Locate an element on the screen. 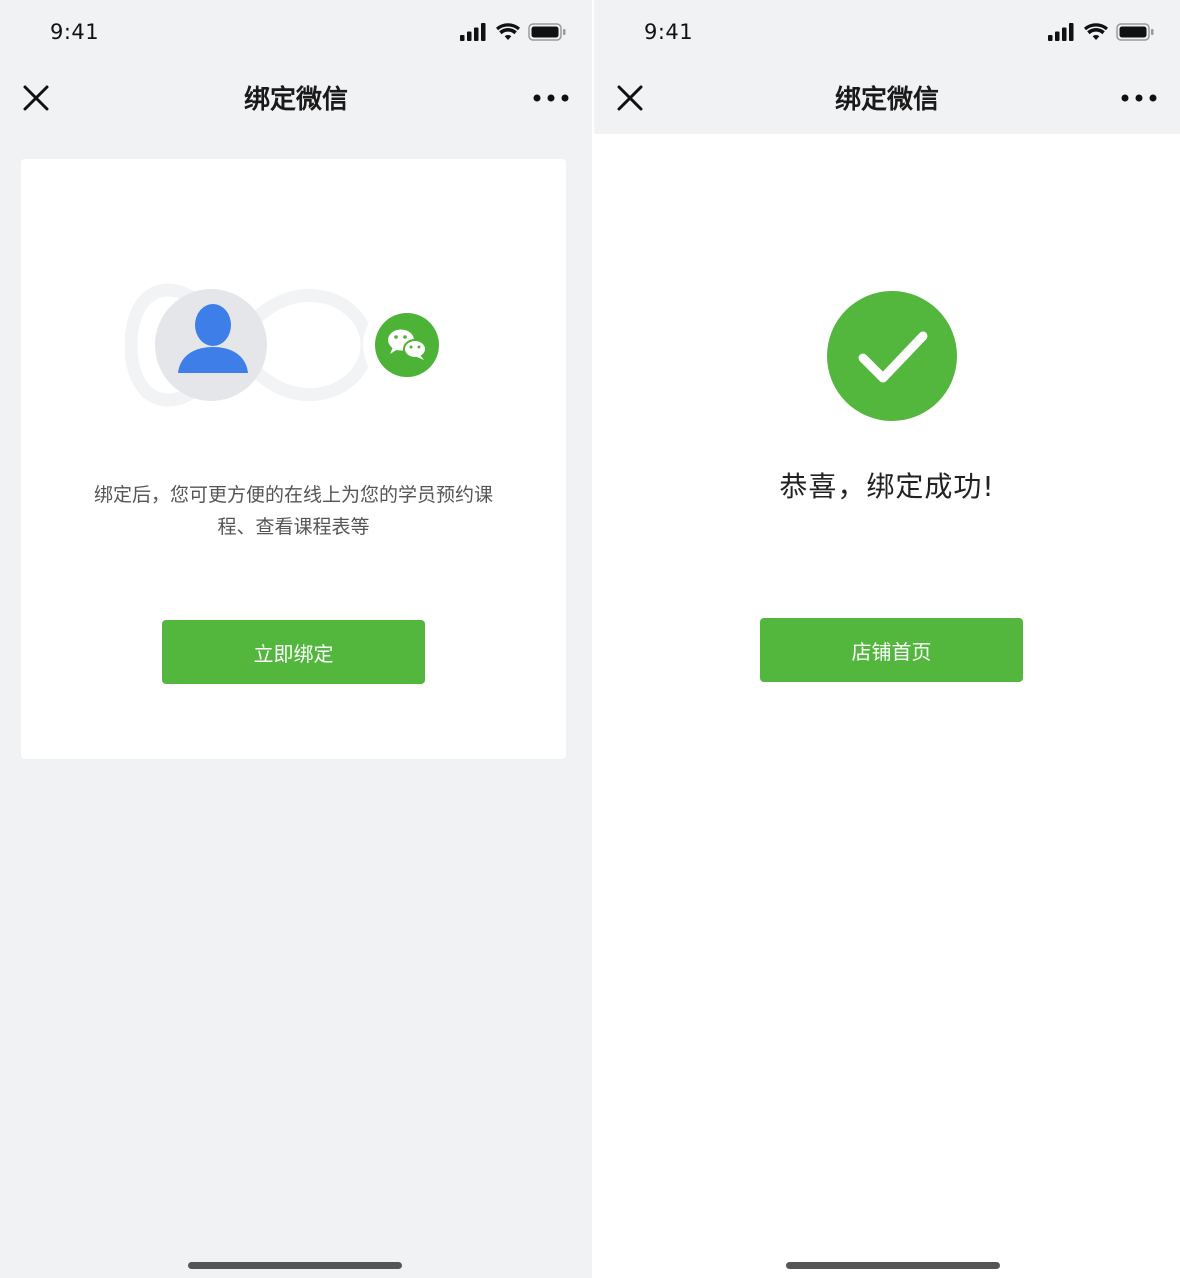 The width and height of the screenshot is (1180, 1278). binding-illustration is located at coordinates (288, 345).